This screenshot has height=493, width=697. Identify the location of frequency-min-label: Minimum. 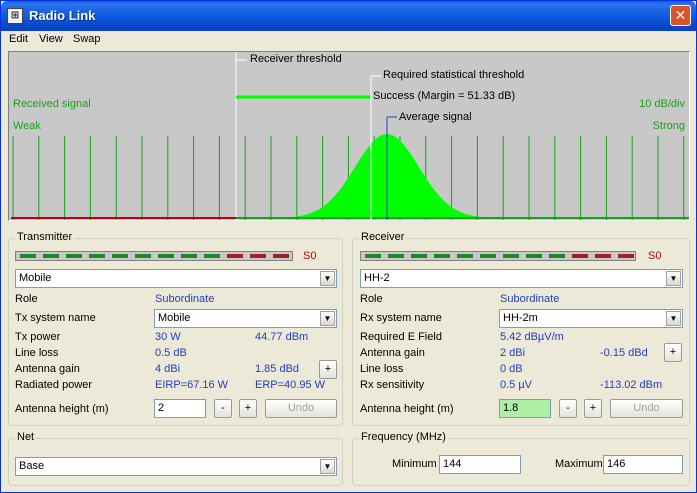
(414, 464).